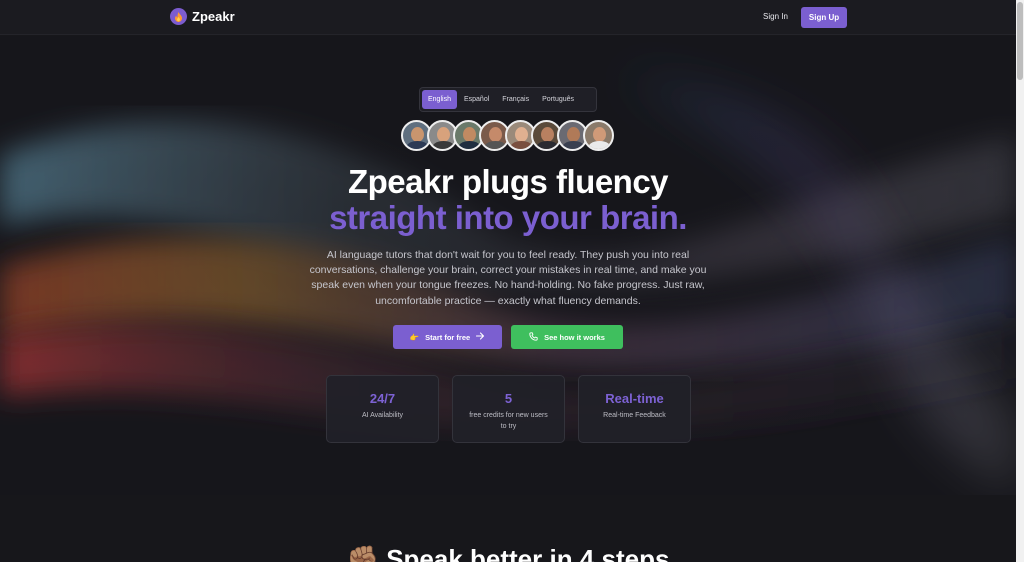 The height and width of the screenshot is (562, 1024). Describe the element at coordinates (533, 337) in the screenshot. I see `phone-icon` at that location.